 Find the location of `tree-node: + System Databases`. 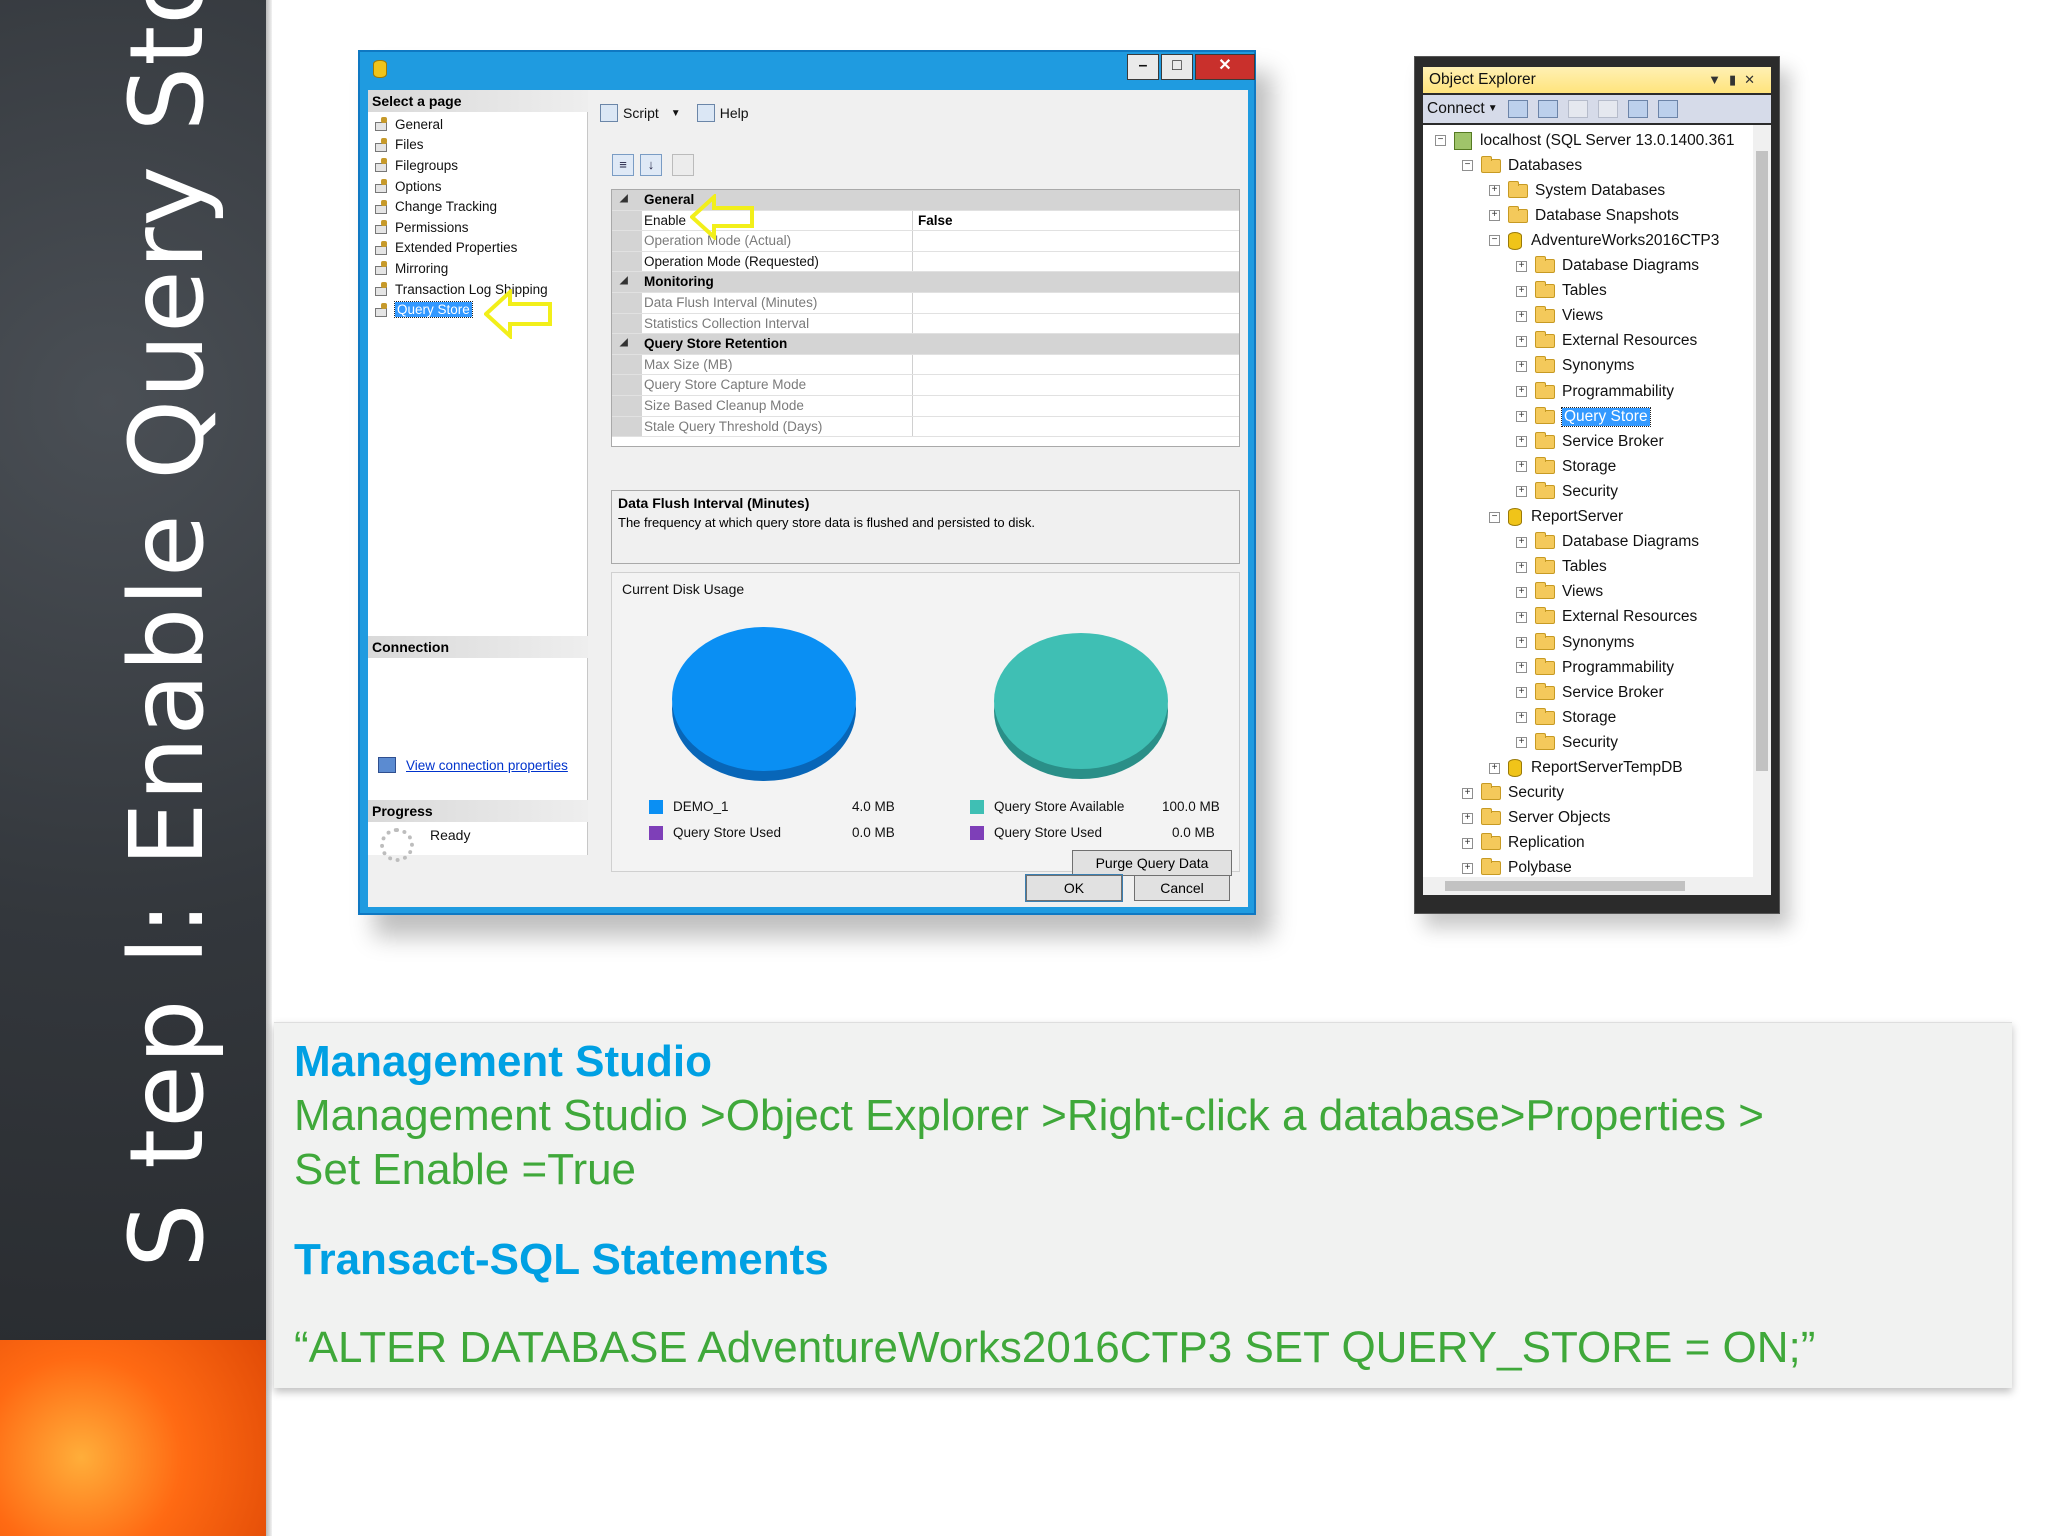

tree-node: + System Databases is located at coordinates (1577, 190).